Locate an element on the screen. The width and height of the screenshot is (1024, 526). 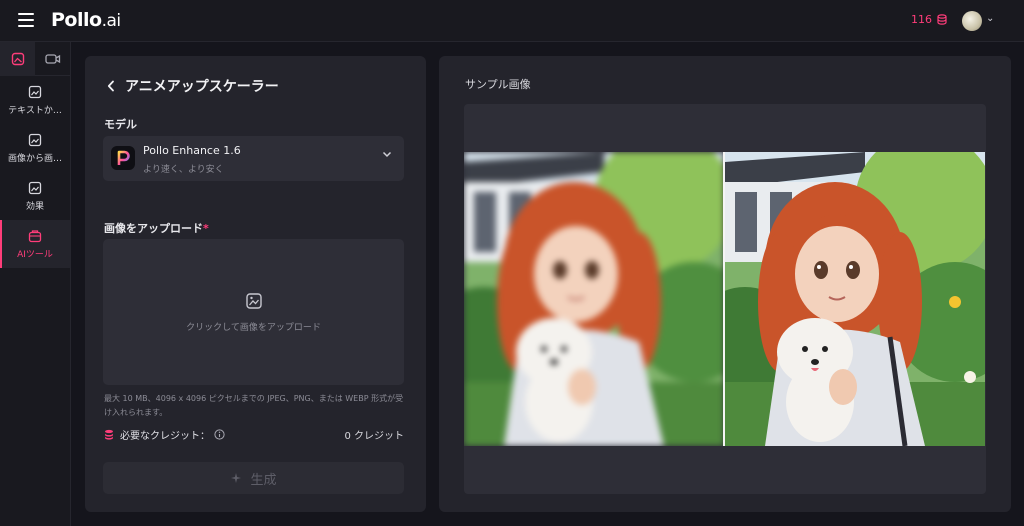
upload-prompt: クリックして画像をアップロード is located at coordinates (253, 327).